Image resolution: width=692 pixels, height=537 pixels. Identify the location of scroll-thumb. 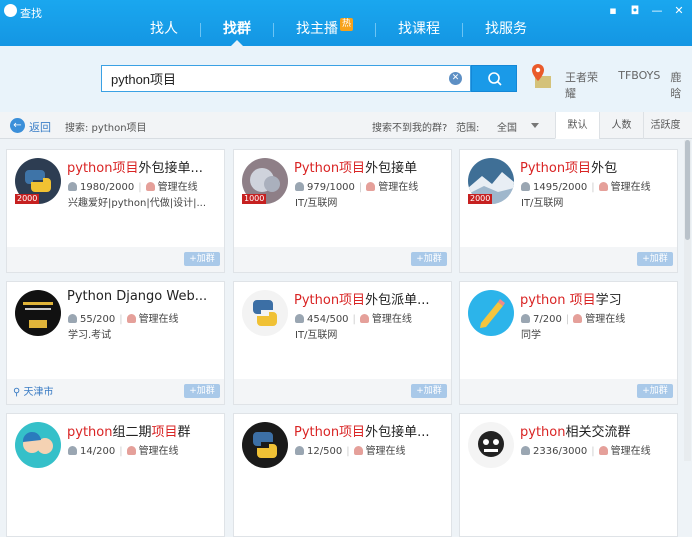
(687, 190).